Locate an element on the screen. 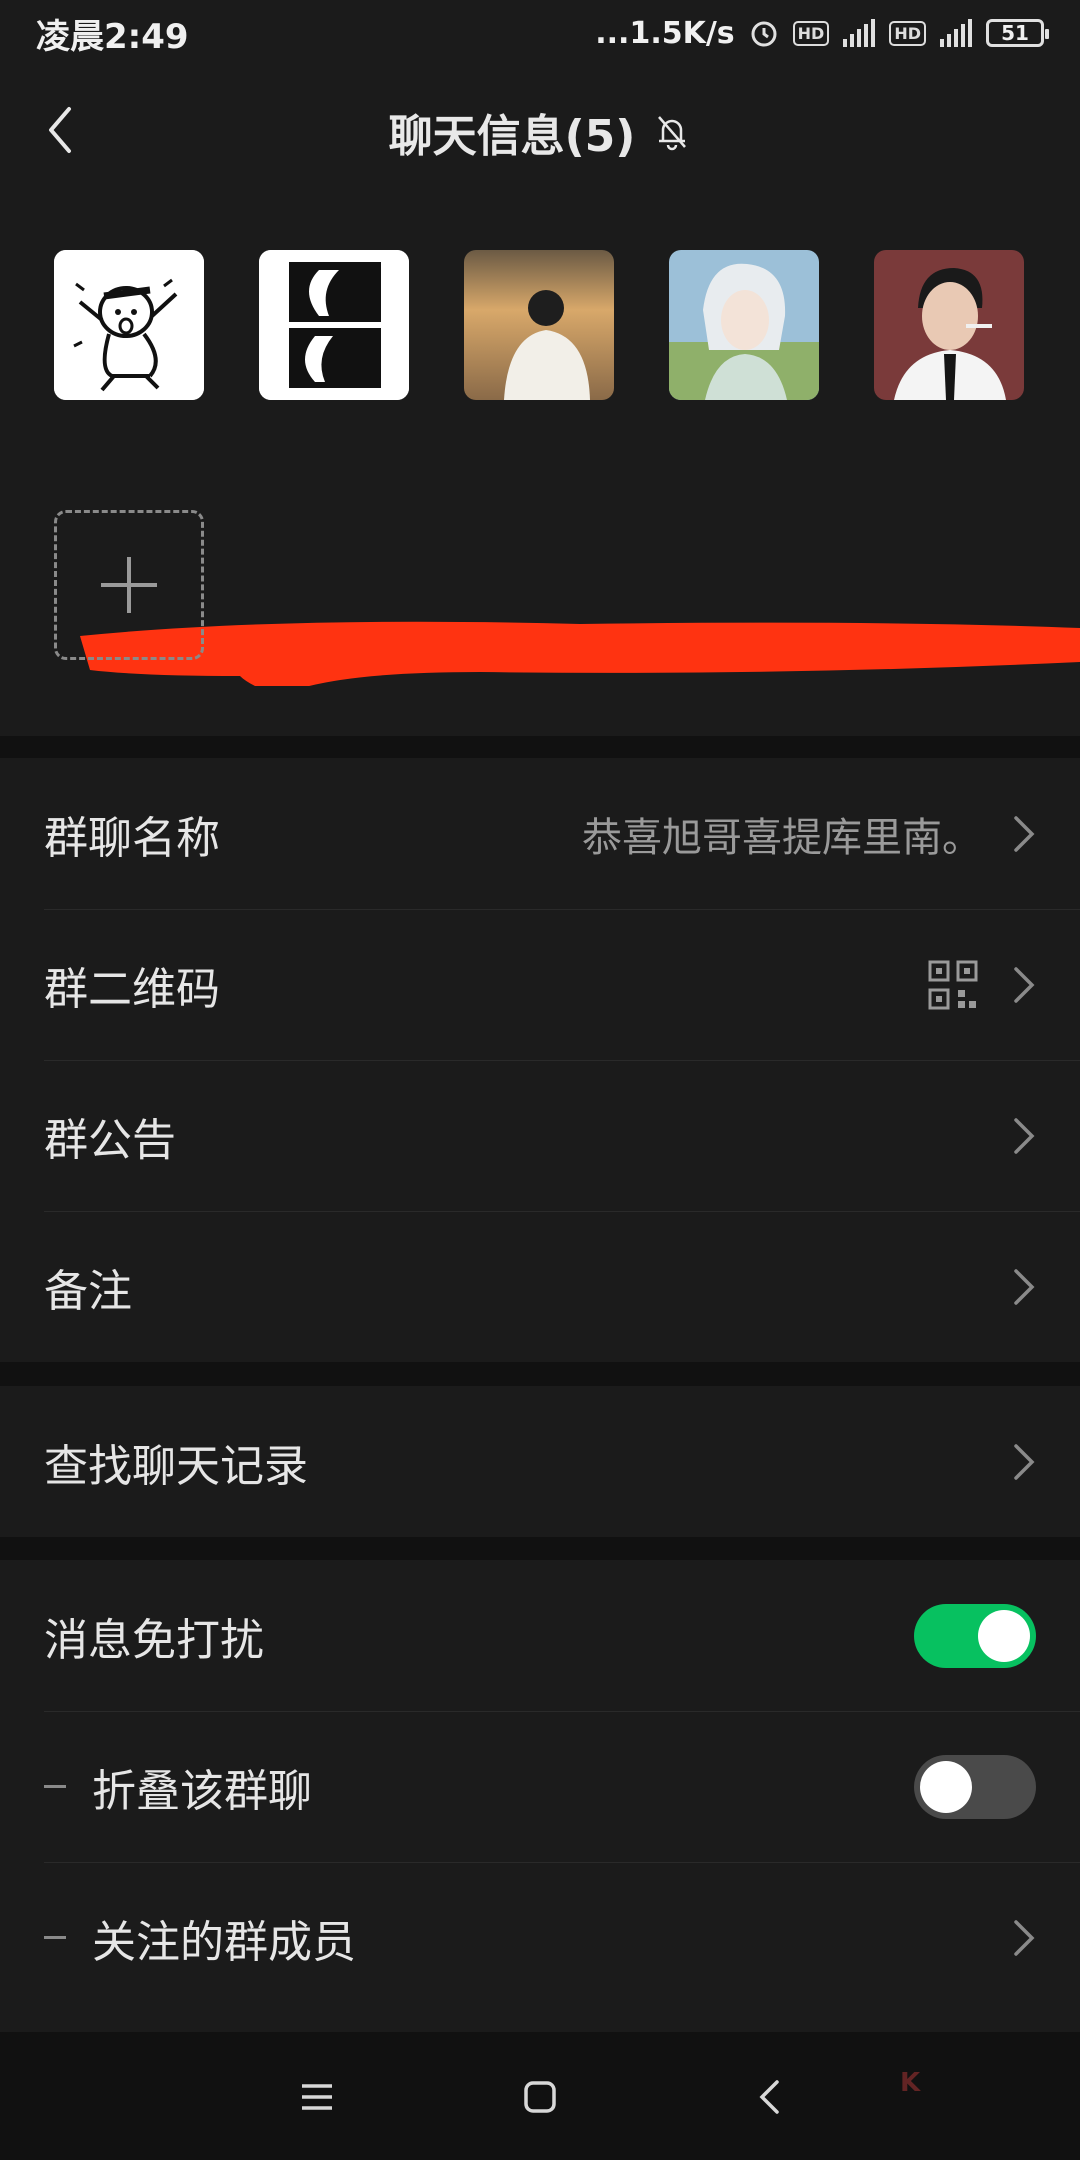  network-speed: ...1.5K/s is located at coordinates (665, 33).